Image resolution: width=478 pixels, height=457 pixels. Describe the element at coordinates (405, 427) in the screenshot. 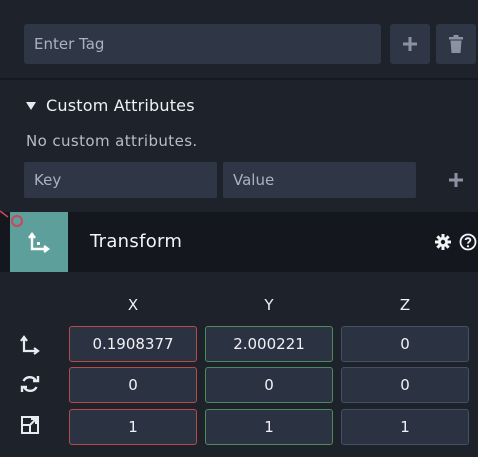

I see `scale-z-field: 1` at that location.